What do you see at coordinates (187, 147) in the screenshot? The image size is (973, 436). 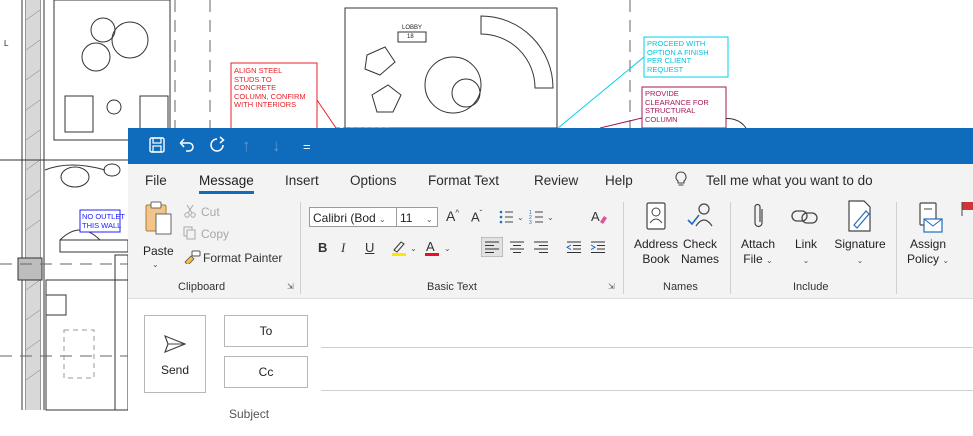 I see `undo-icon` at bounding box center [187, 147].